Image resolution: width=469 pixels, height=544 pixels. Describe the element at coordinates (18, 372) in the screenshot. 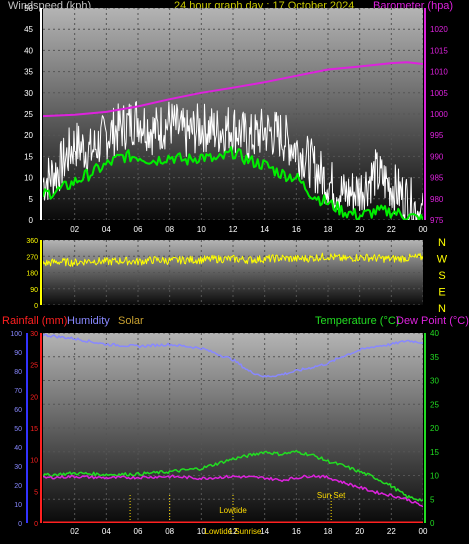

I see `humidity-y-tick: 80` at that location.